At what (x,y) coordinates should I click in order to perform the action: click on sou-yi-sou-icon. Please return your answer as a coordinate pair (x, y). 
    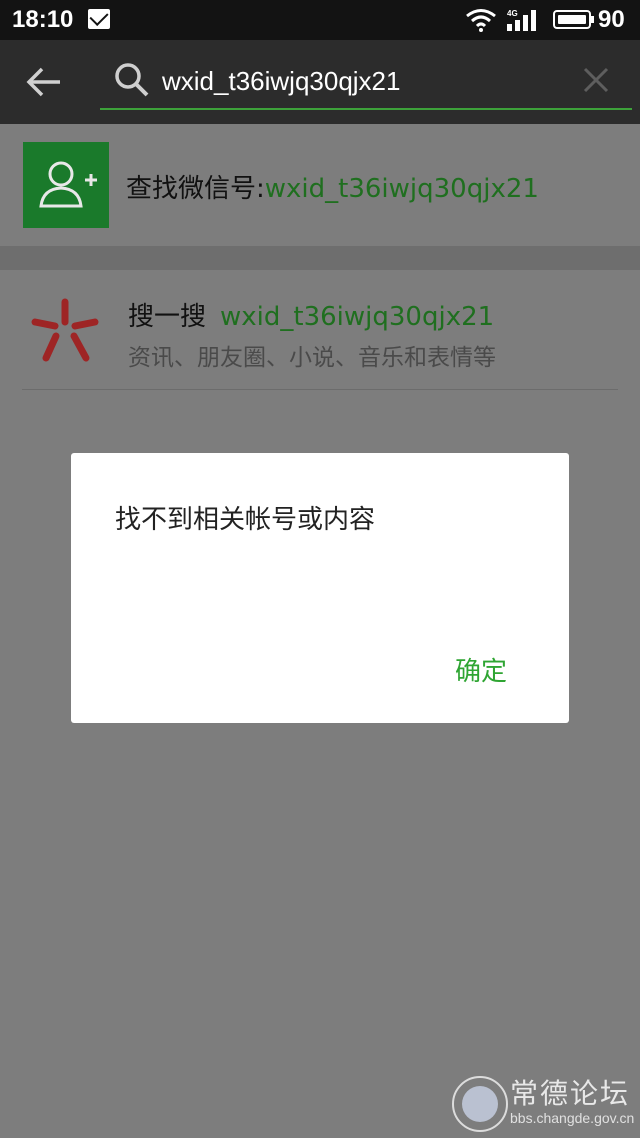
    Looking at the image, I should click on (65, 330).